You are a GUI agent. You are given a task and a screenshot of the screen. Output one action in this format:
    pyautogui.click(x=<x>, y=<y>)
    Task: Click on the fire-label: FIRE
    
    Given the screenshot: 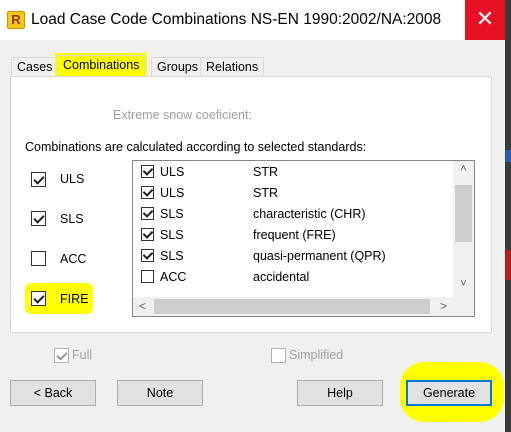 What is the action you would take?
    pyautogui.click(x=74, y=299)
    